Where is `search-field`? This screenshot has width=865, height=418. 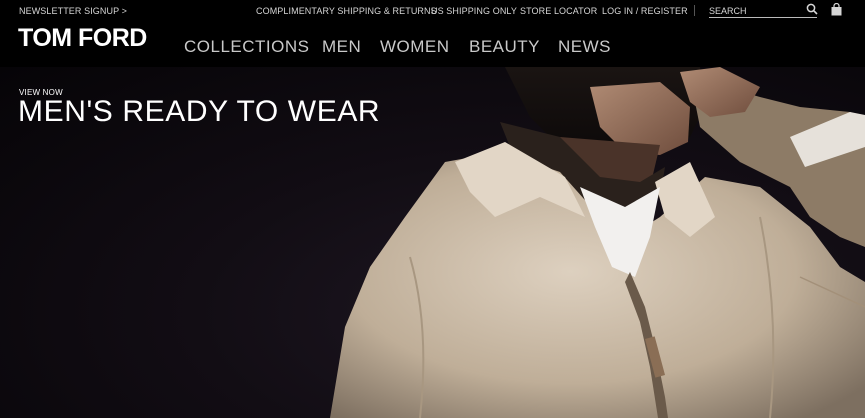
search-field is located at coordinates (763, 10).